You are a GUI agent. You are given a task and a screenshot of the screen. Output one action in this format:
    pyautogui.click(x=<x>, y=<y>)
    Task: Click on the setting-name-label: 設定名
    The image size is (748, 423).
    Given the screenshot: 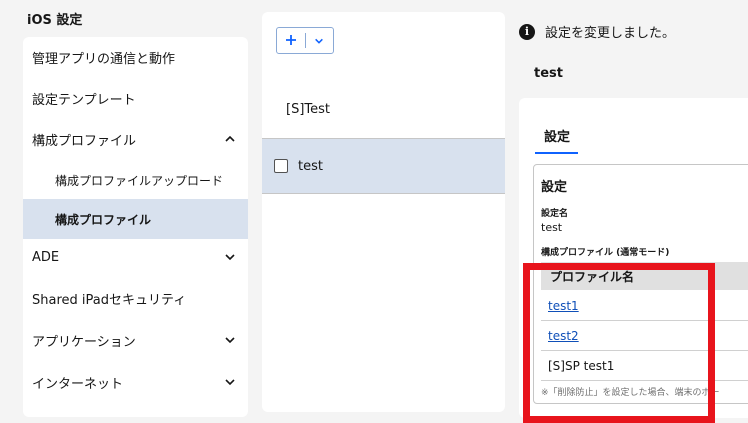 What is the action you would take?
    pyautogui.click(x=555, y=214)
    